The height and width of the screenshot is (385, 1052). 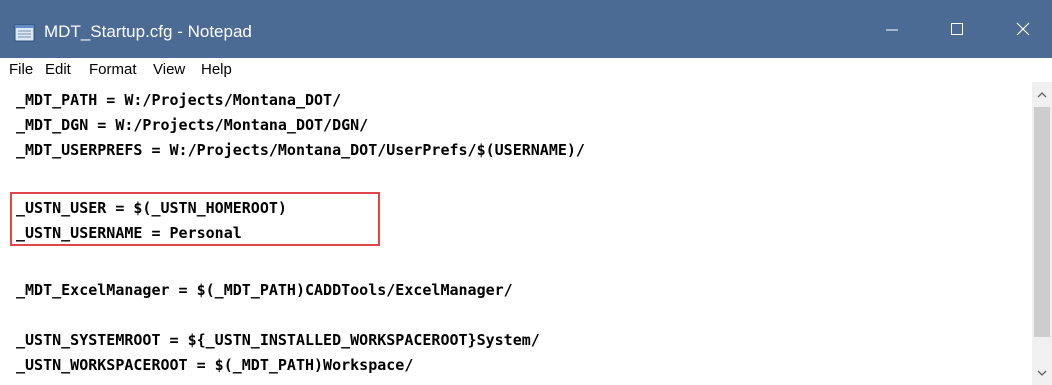 I want to click on scrollbar-thumb, so click(x=1042, y=222).